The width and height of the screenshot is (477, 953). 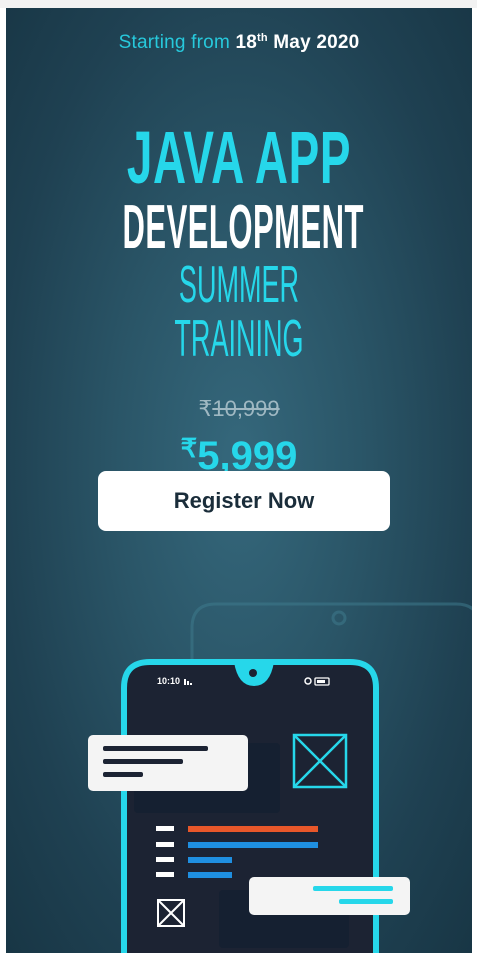 I want to click on phone-camera, so click(x=253, y=673).